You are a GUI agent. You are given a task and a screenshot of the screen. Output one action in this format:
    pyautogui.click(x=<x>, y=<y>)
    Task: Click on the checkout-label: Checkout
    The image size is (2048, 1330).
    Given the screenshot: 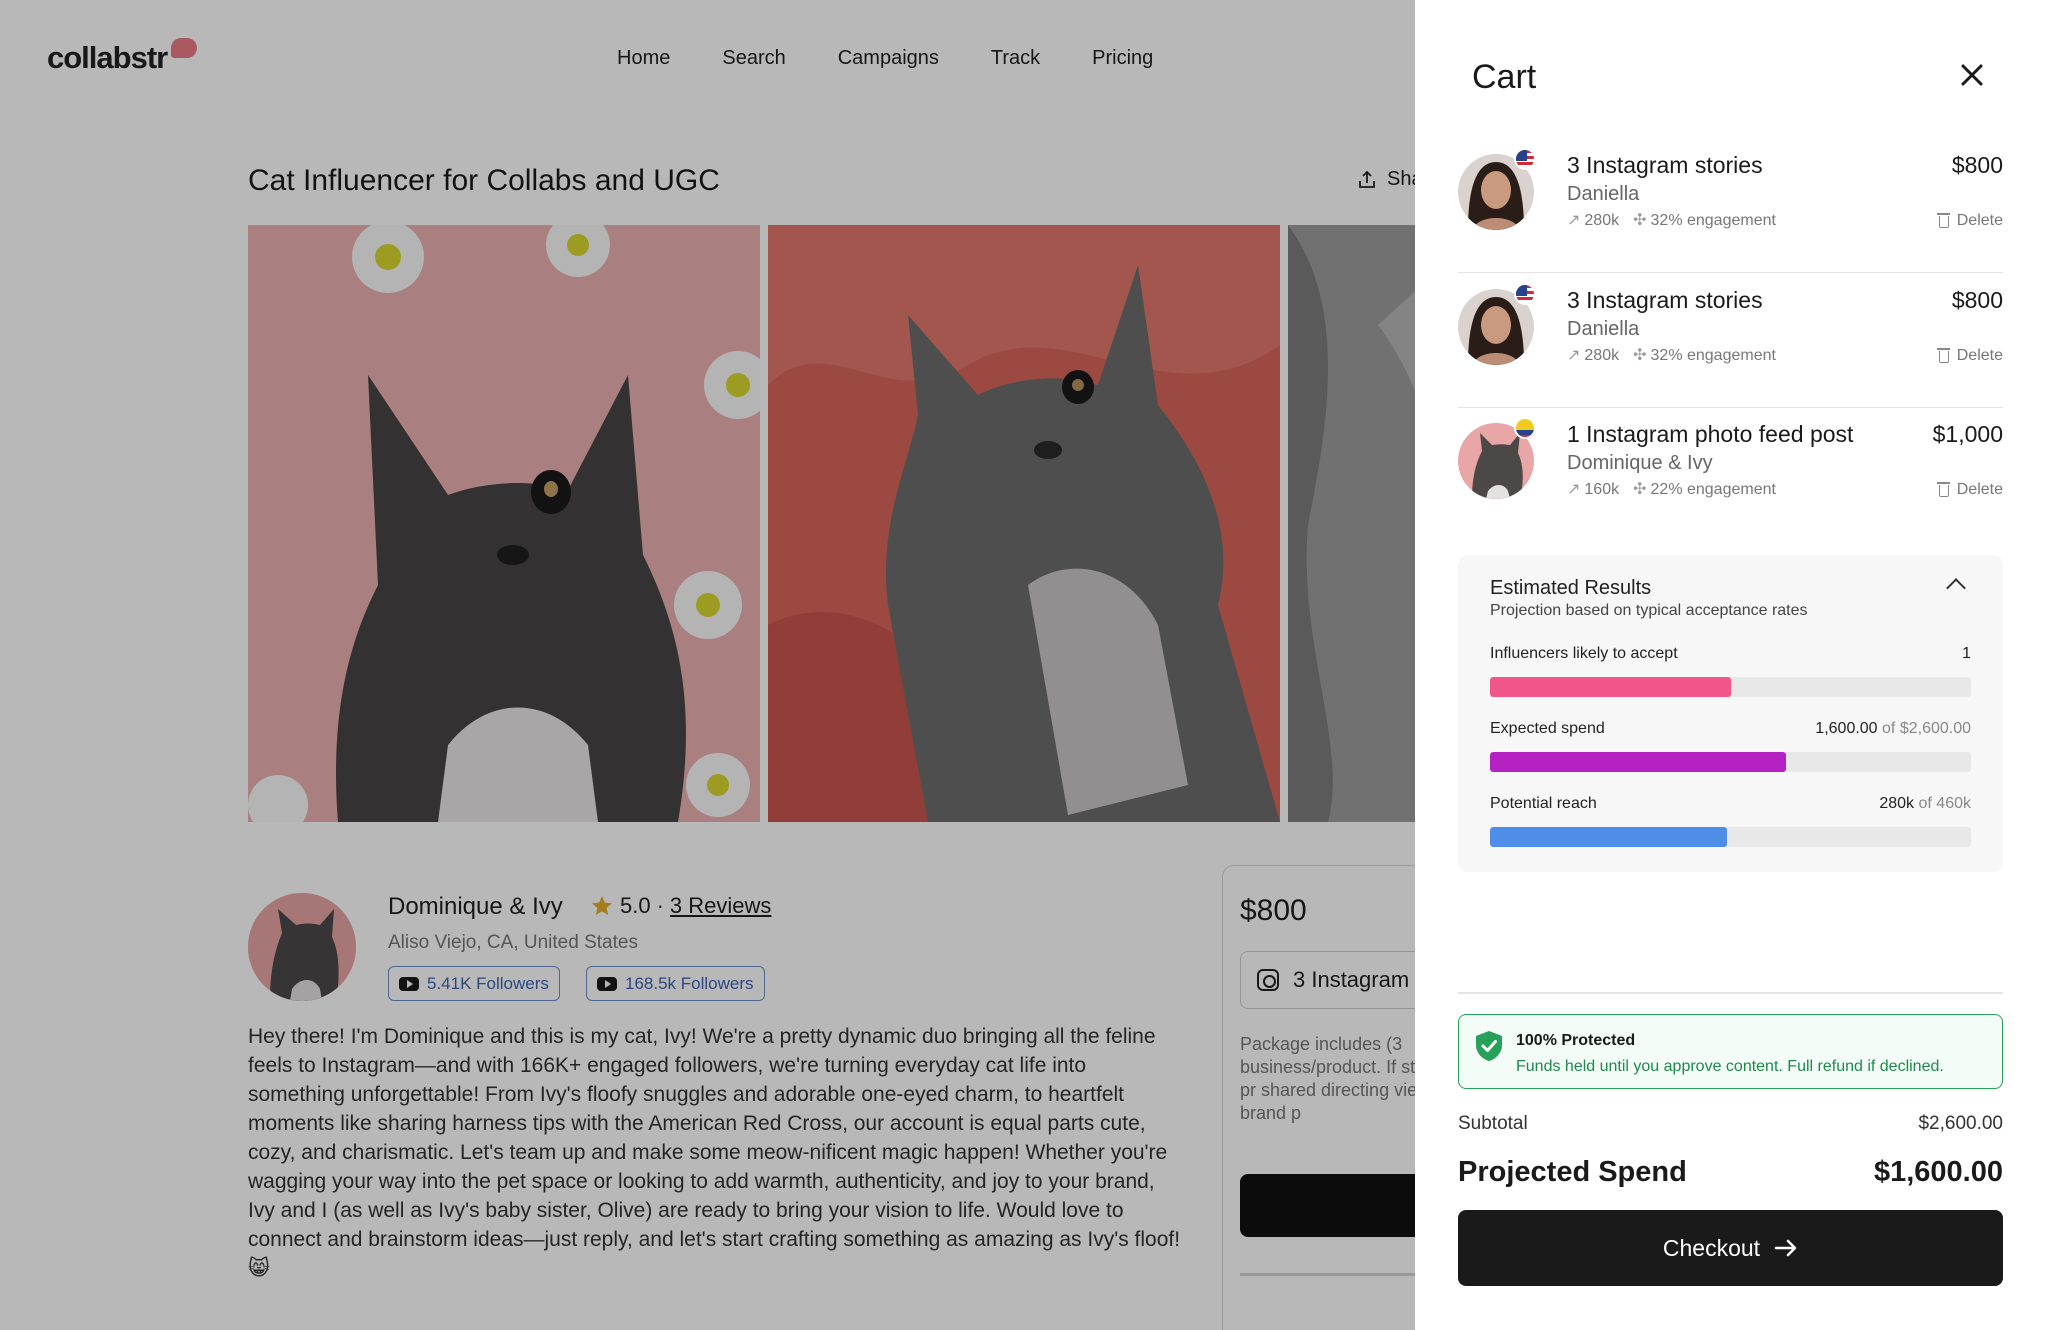 What is the action you would take?
    pyautogui.click(x=1711, y=1247)
    